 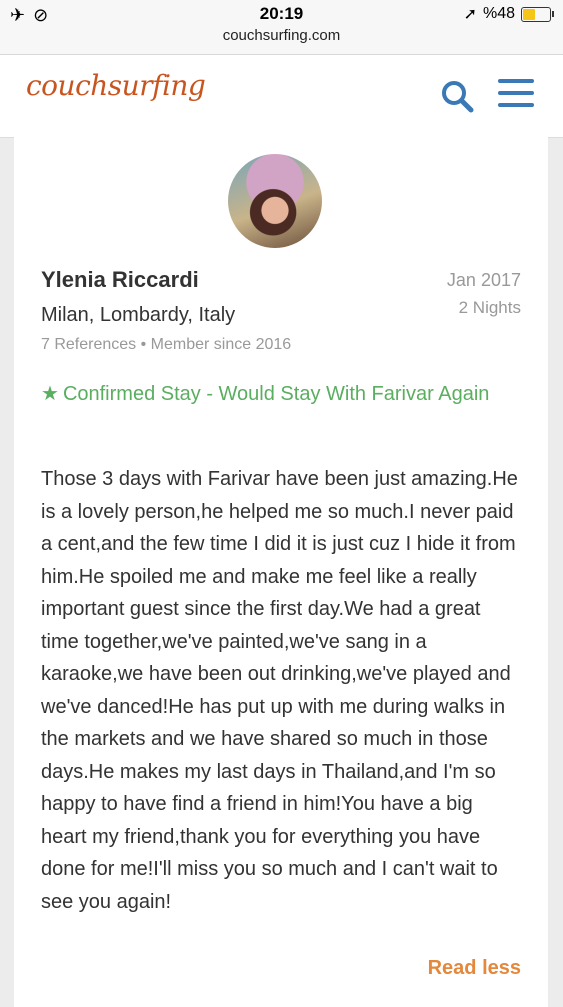 I want to click on reviewer-location: Milan, Lombardy, Italy, so click(x=138, y=315).